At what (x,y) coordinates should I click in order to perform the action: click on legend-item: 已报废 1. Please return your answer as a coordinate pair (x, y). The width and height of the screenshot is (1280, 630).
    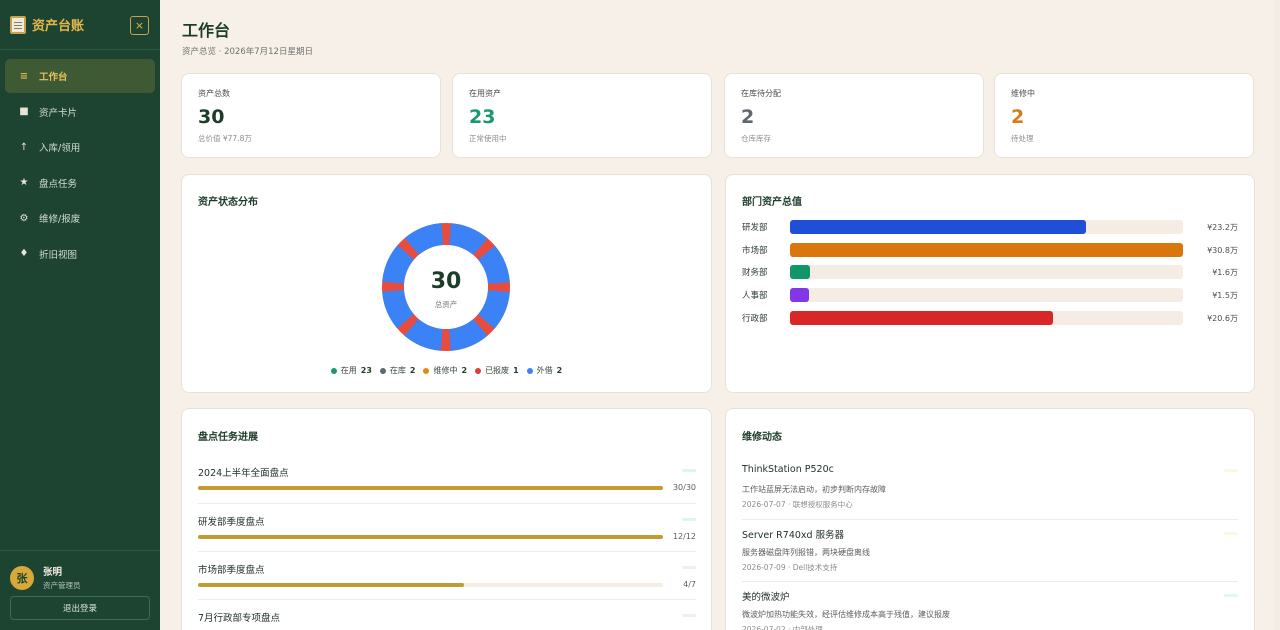
    Looking at the image, I should click on (497, 370).